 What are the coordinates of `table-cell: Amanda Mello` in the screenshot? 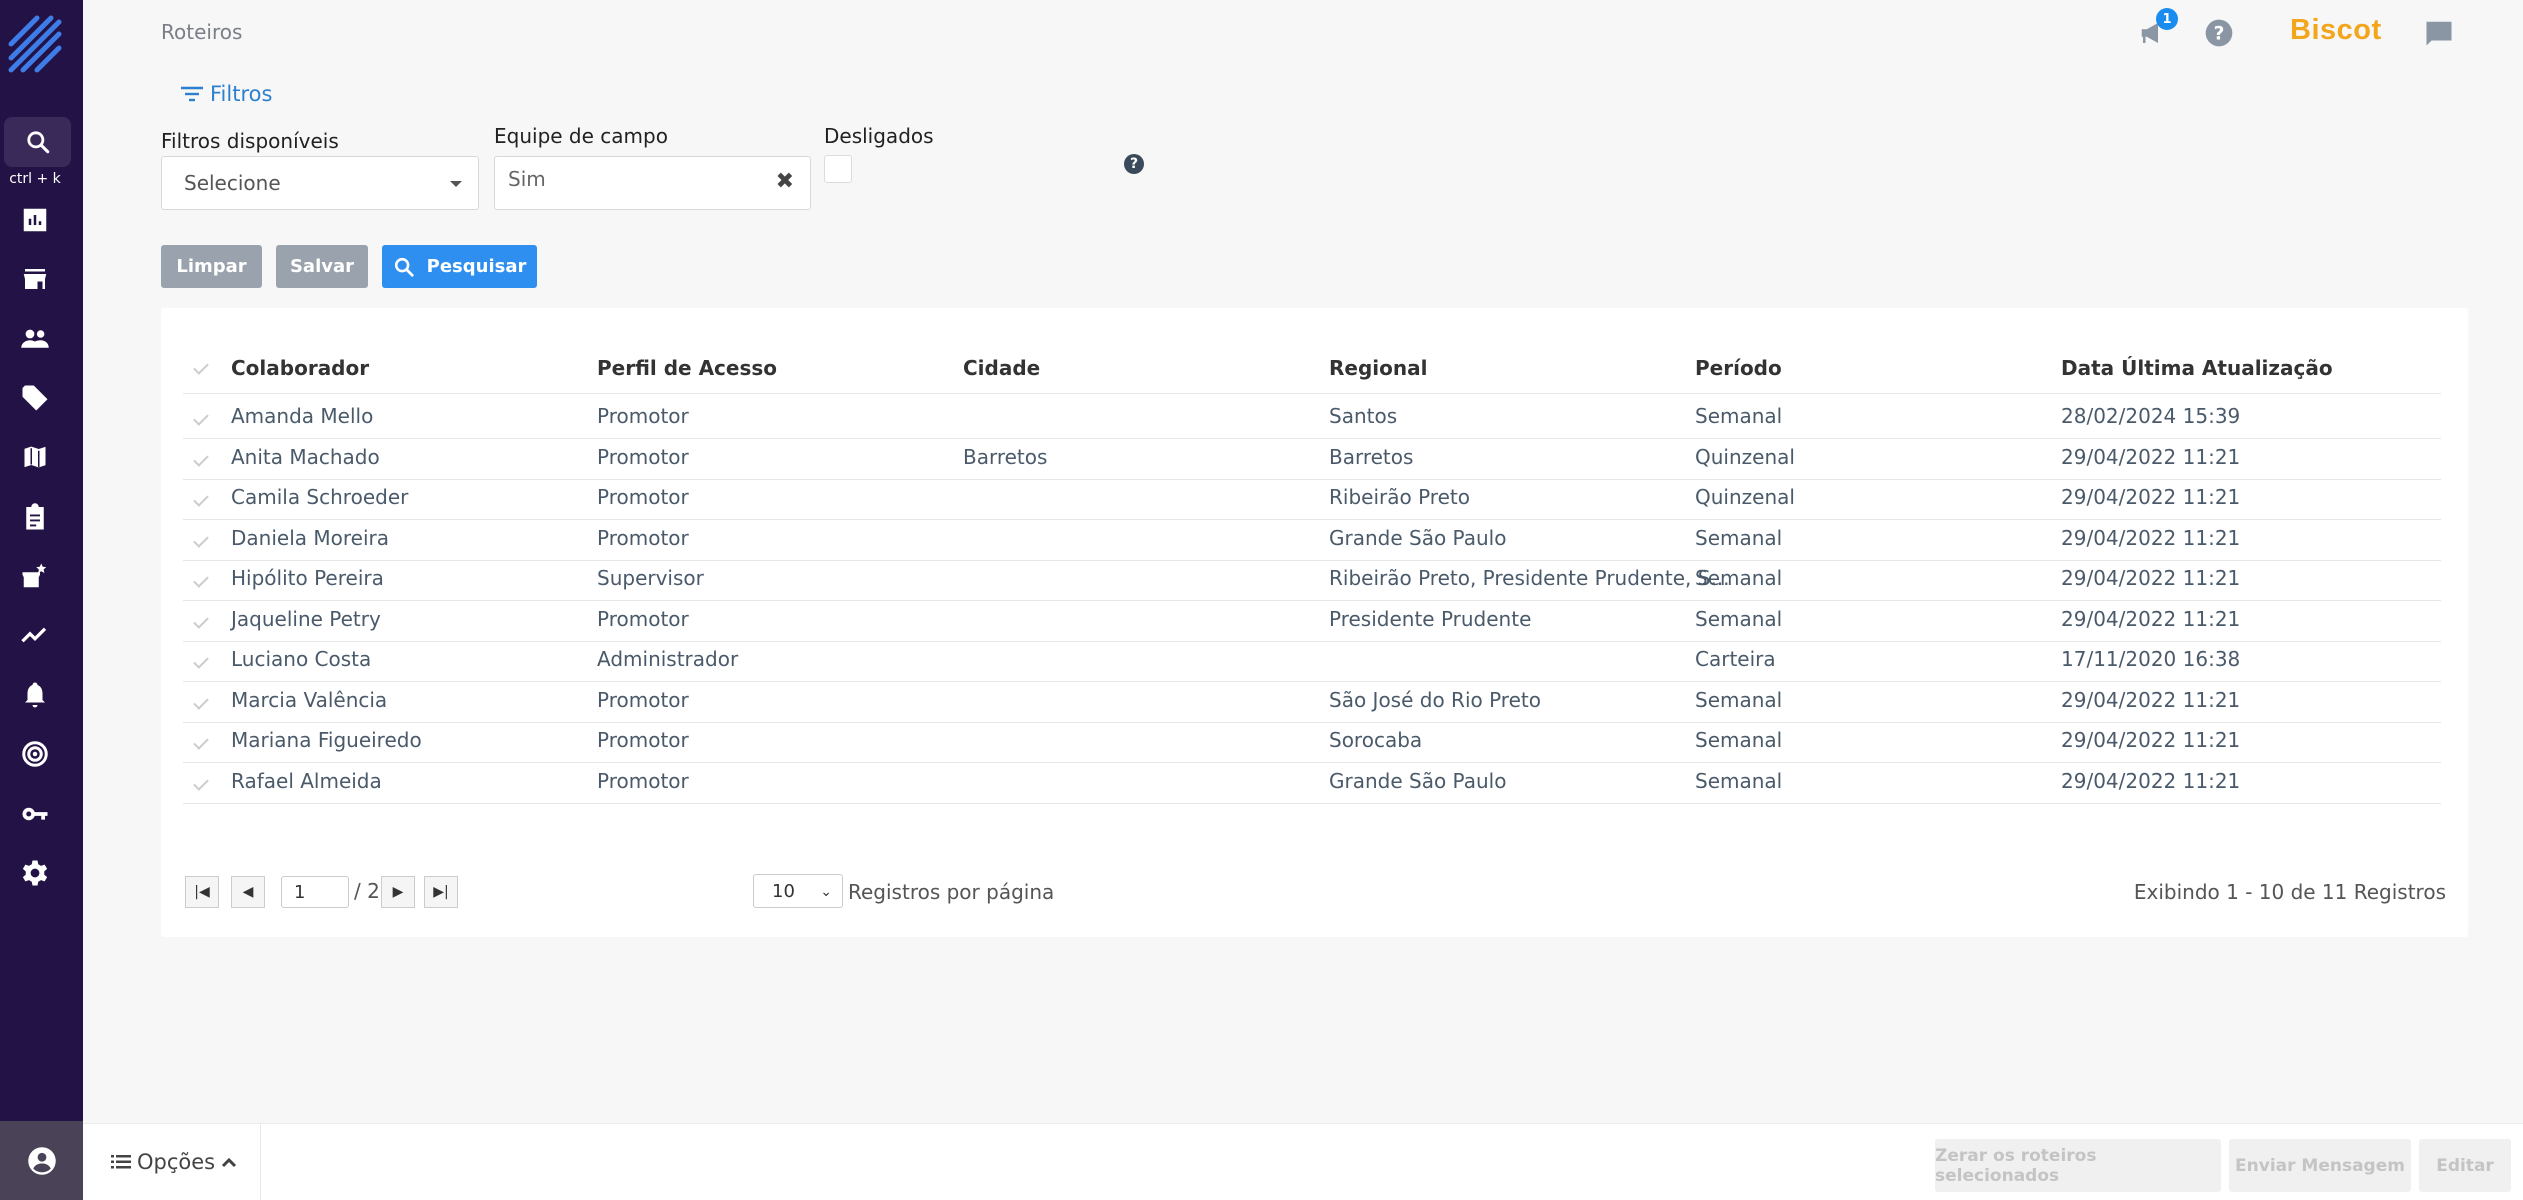 It's located at (302, 416).